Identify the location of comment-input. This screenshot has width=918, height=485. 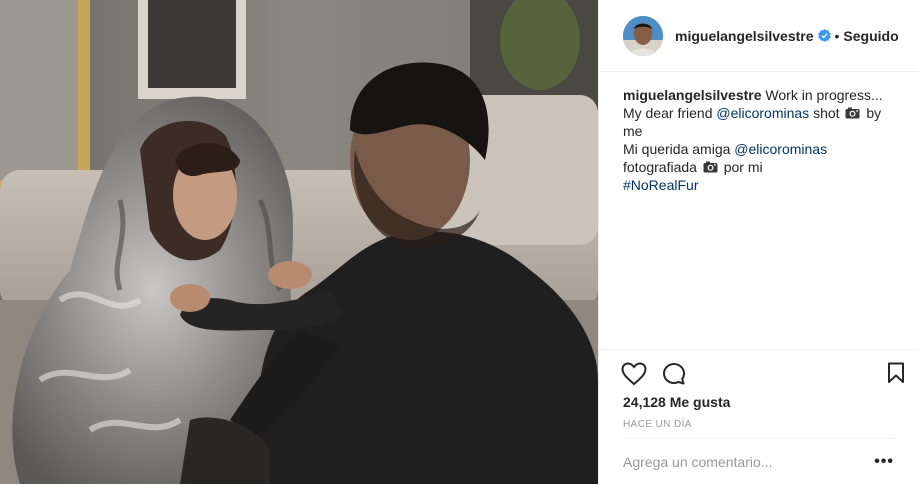
(749, 462).